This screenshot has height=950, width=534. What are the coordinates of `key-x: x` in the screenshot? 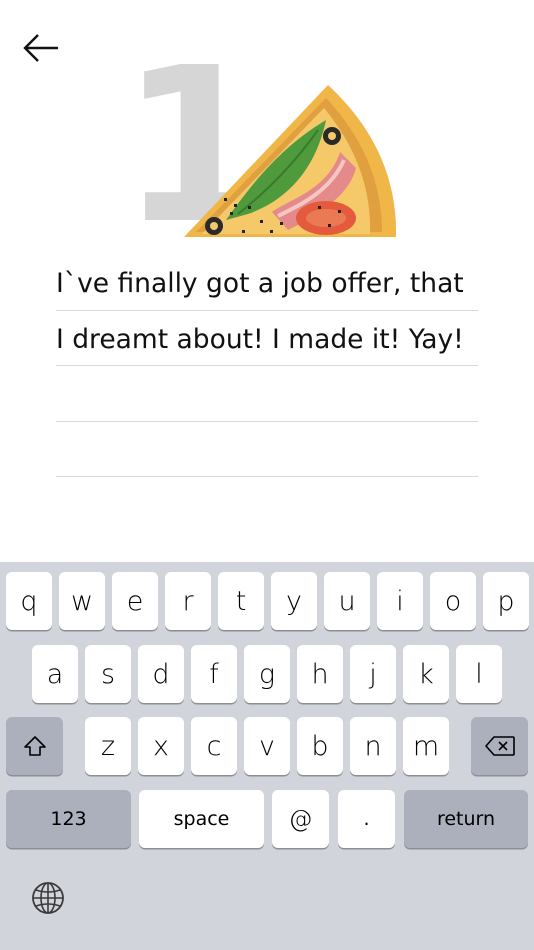 It's located at (161, 746).